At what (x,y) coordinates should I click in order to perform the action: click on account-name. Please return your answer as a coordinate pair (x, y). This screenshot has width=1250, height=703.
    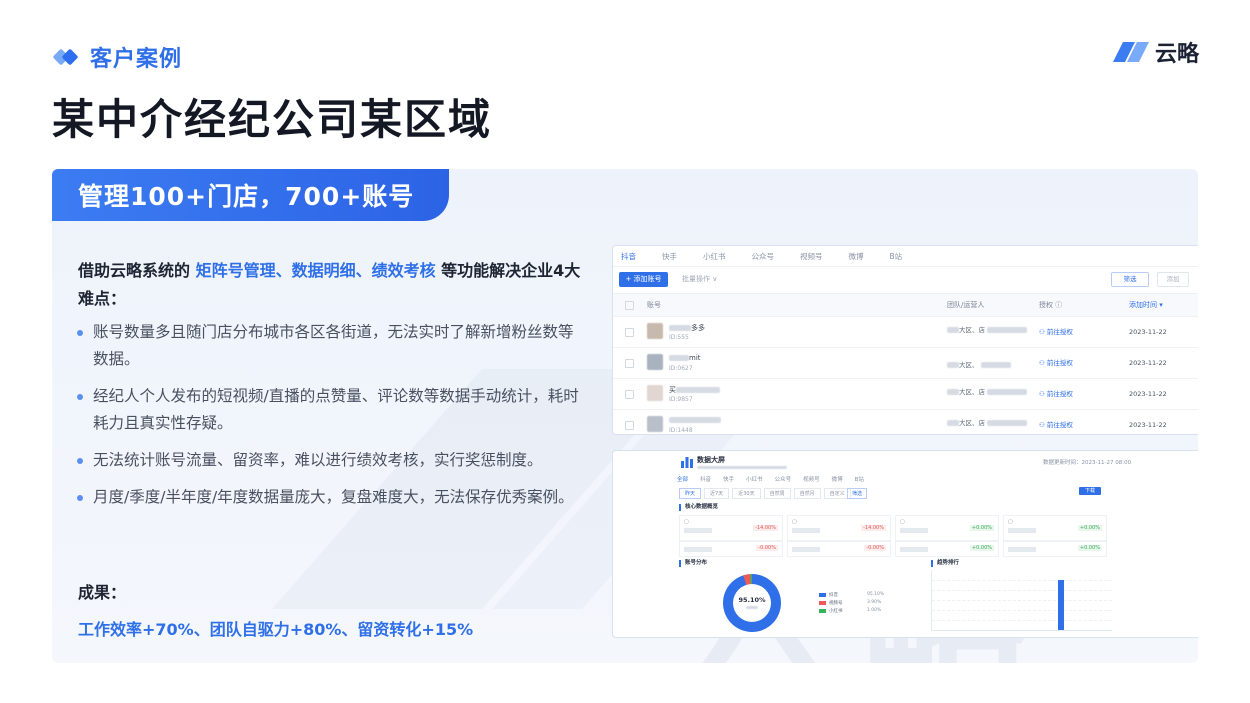
    Looking at the image, I should click on (695, 420).